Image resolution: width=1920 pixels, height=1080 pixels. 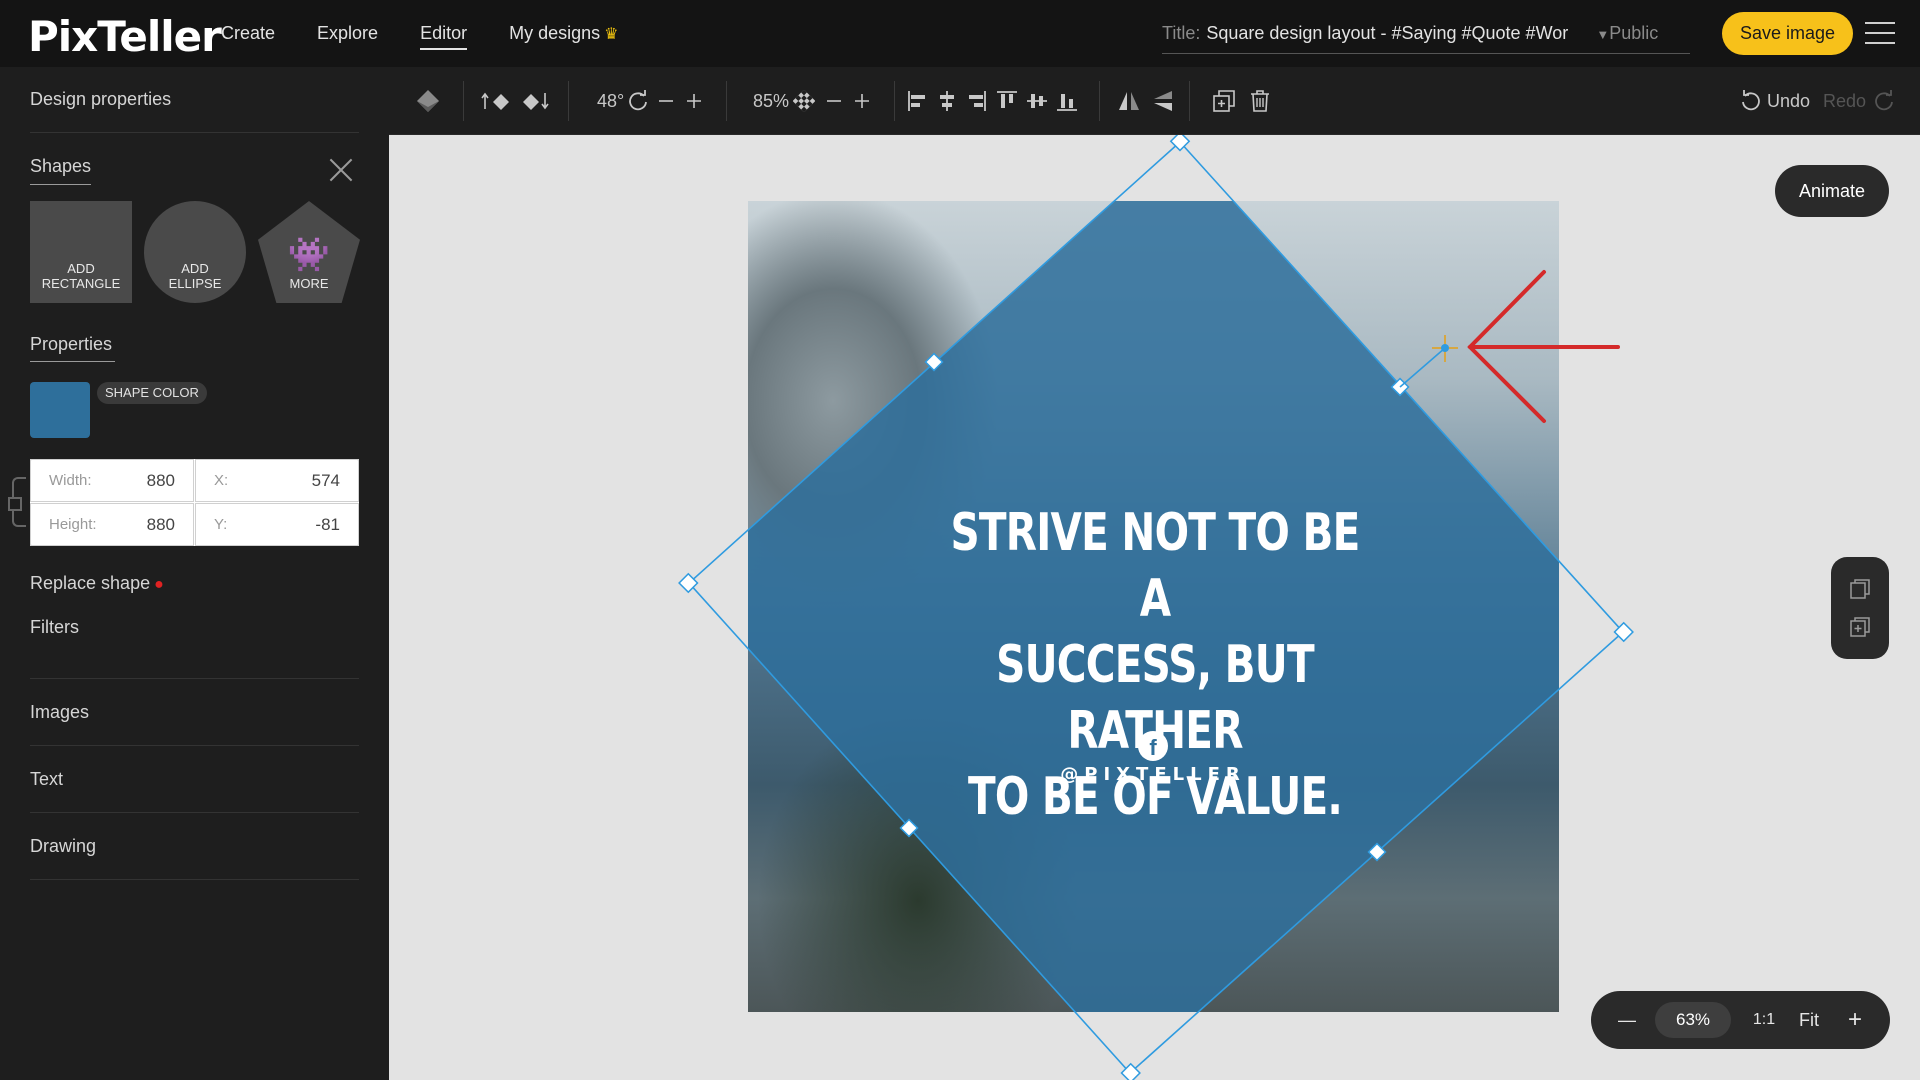 I want to click on duplicate-icon, so click(x=1224, y=101).